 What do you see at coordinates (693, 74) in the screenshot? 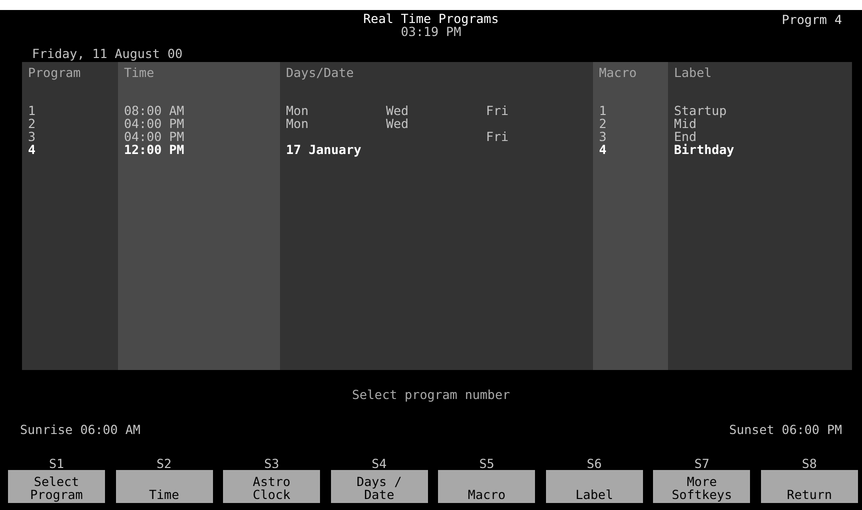
I see `column-header: Label` at bounding box center [693, 74].